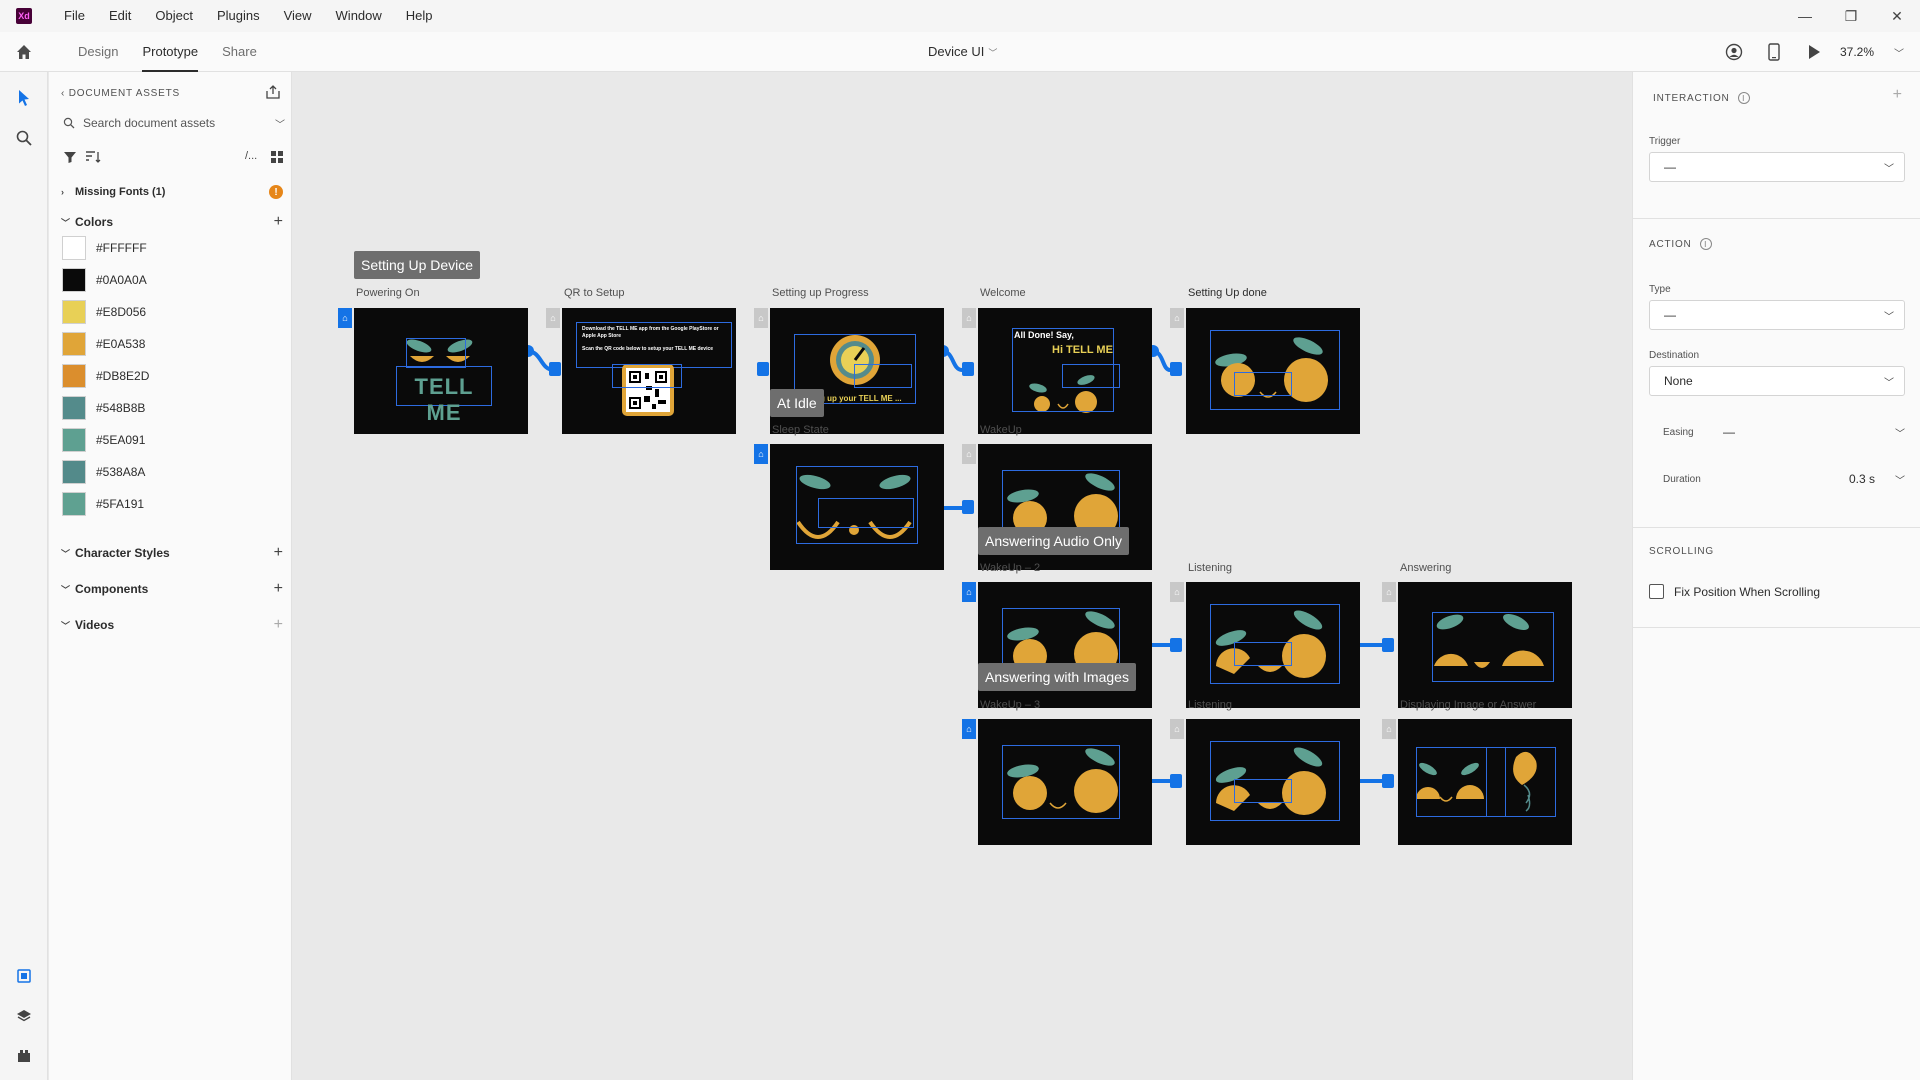 The height and width of the screenshot is (1080, 1920). What do you see at coordinates (103, 408) in the screenshot?
I see `color-item: #548B8B` at bounding box center [103, 408].